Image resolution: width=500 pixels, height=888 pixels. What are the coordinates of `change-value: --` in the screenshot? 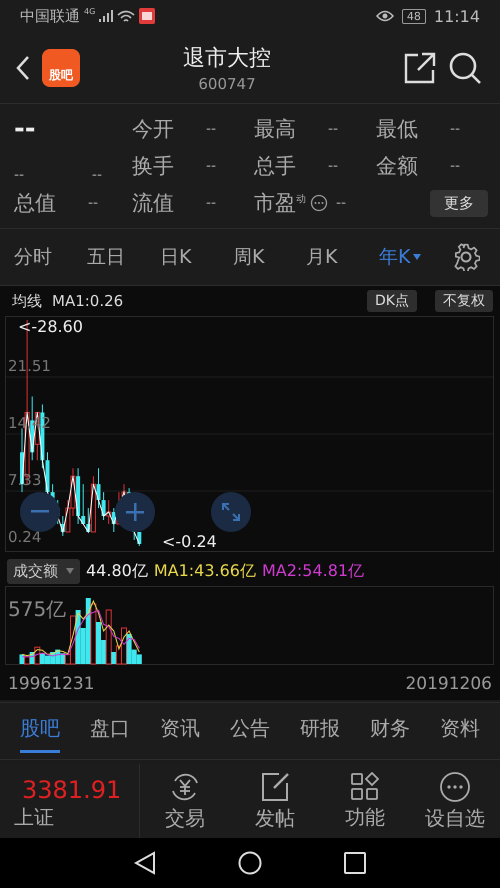 It's located at (19, 174).